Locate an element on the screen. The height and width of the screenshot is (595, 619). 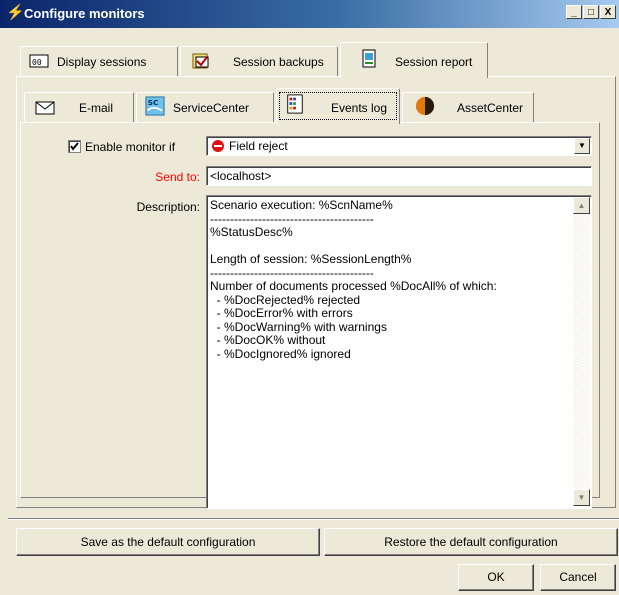
tab-label: Display sessions is located at coordinates (102, 62).